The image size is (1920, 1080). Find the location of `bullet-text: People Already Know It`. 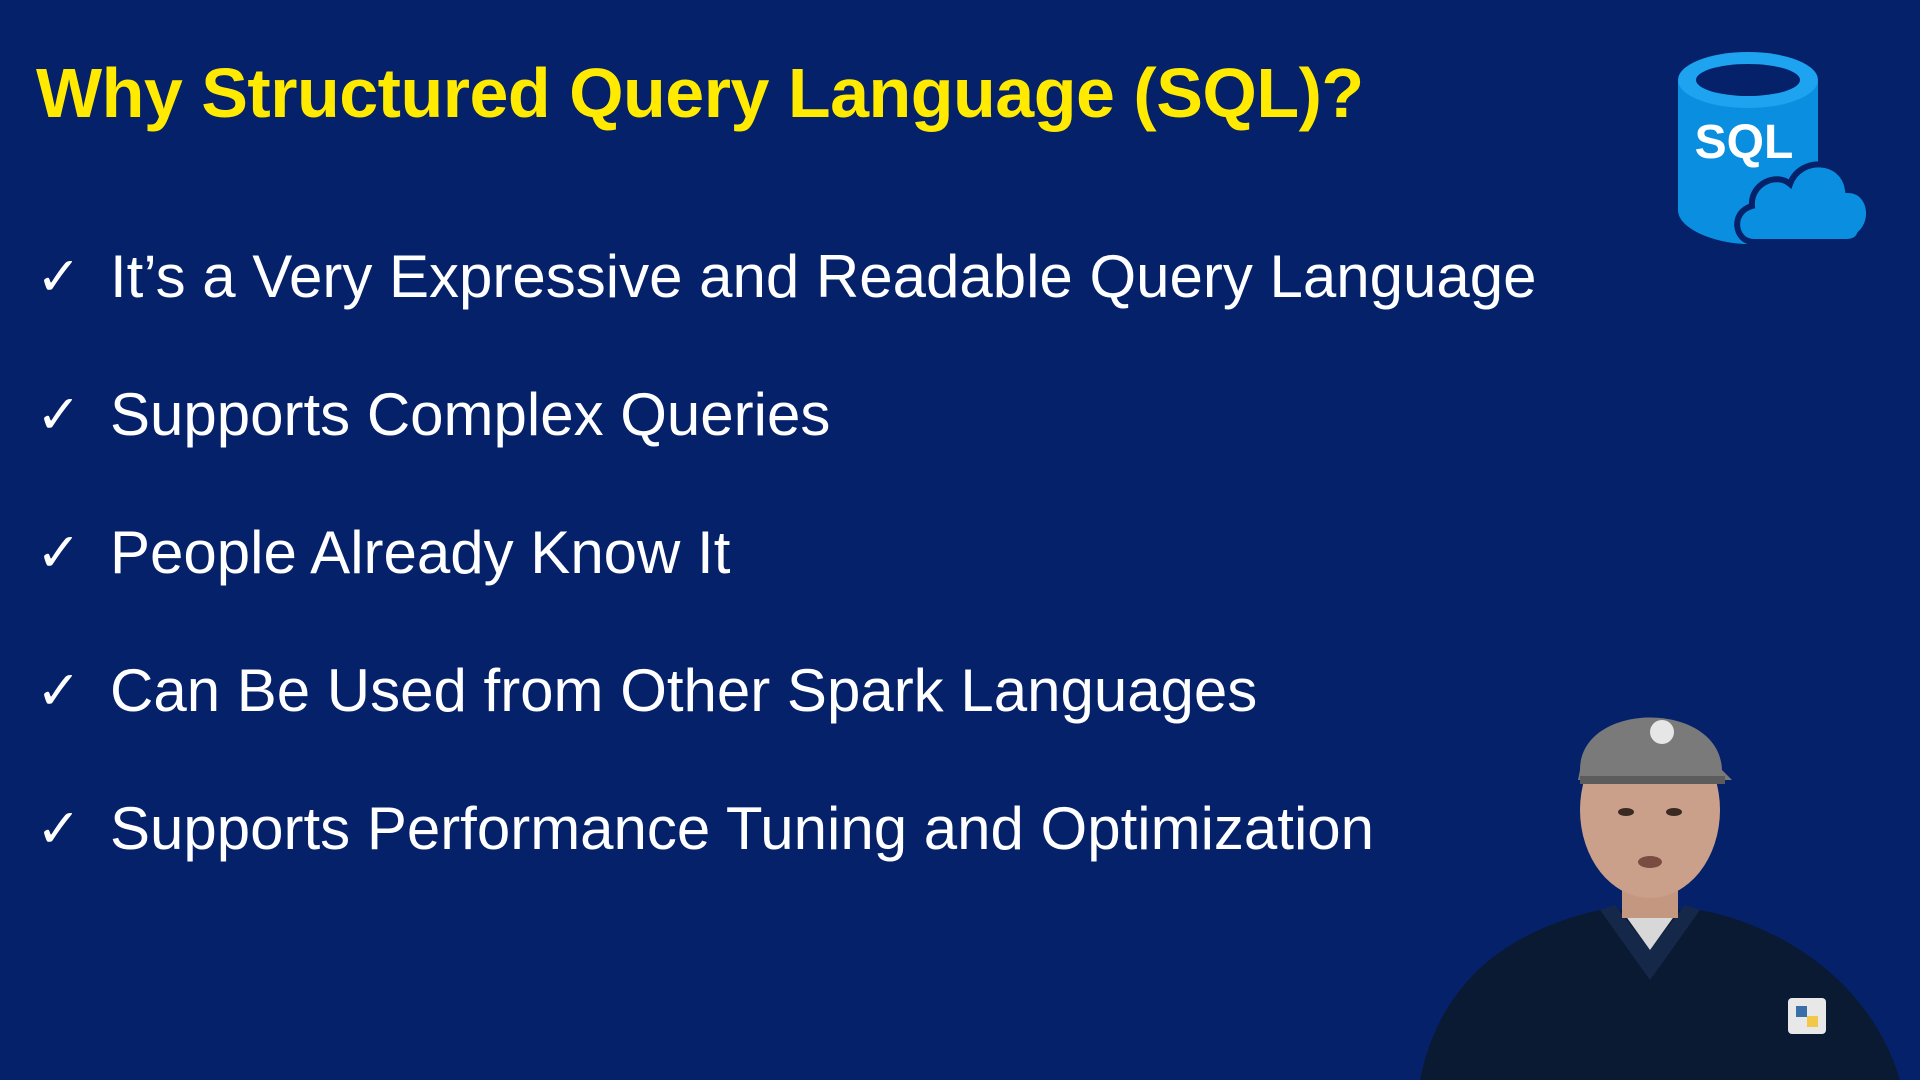

bullet-text: People Already Know It is located at coordinates (420, 552).